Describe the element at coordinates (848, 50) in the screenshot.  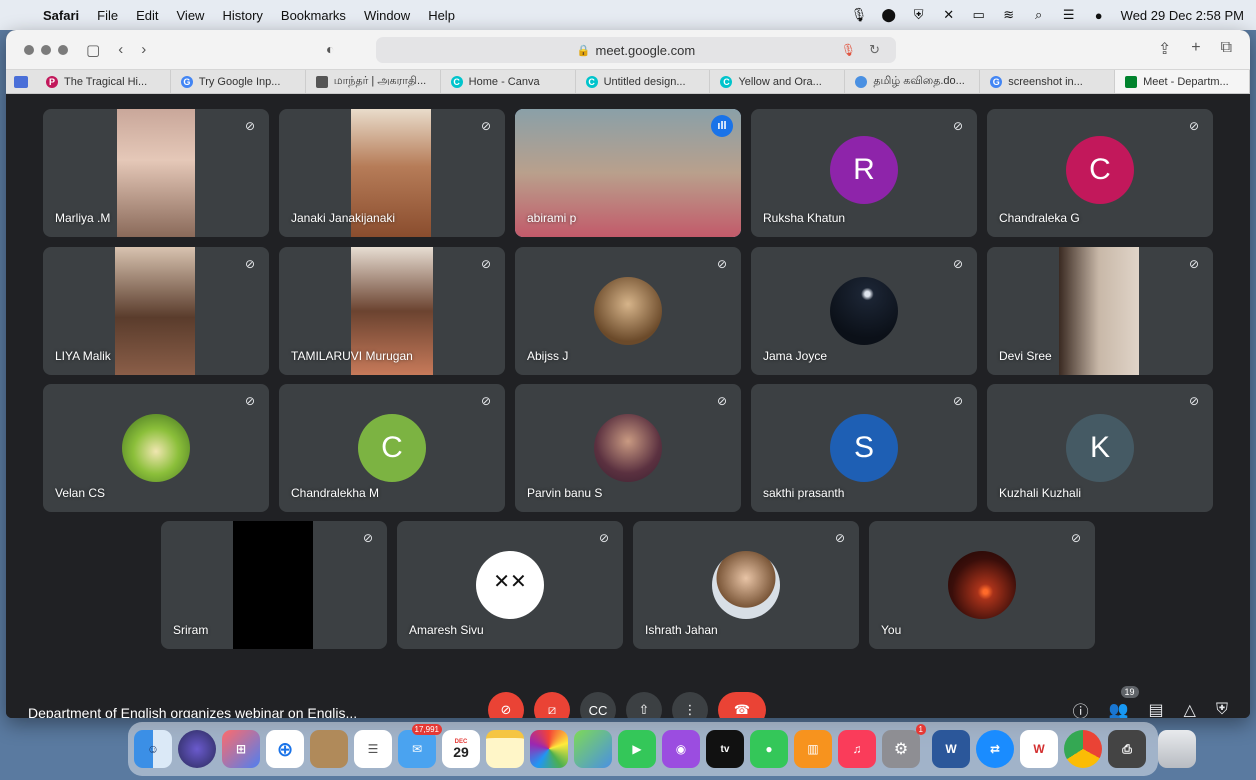
I see `mic-in-use-icon: 🎙` at that location.